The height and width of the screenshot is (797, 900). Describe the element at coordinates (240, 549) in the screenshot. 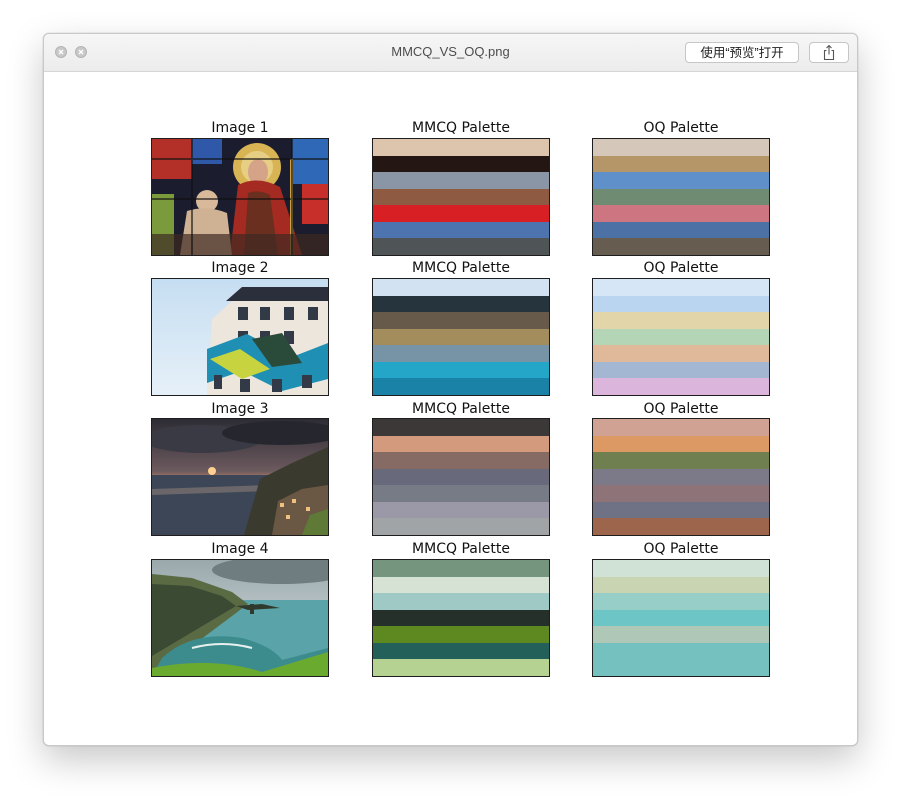

I see `image-4-label: Image 4` at that location.